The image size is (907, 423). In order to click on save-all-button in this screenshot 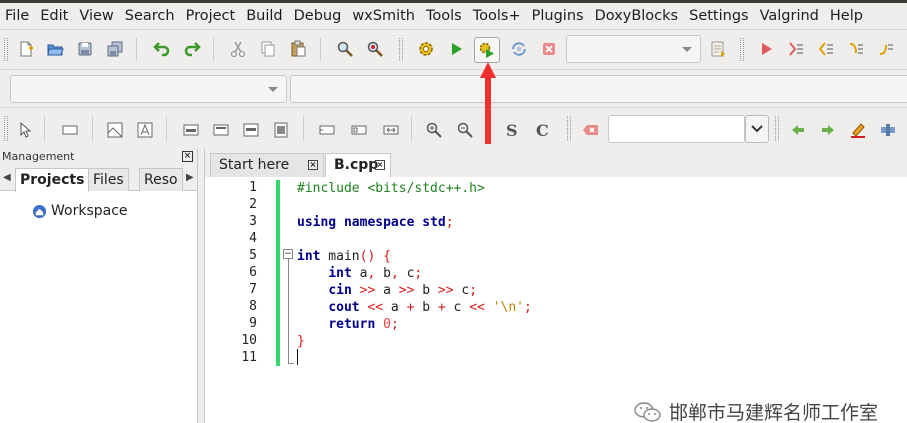, I will do `click(115, 49)`.